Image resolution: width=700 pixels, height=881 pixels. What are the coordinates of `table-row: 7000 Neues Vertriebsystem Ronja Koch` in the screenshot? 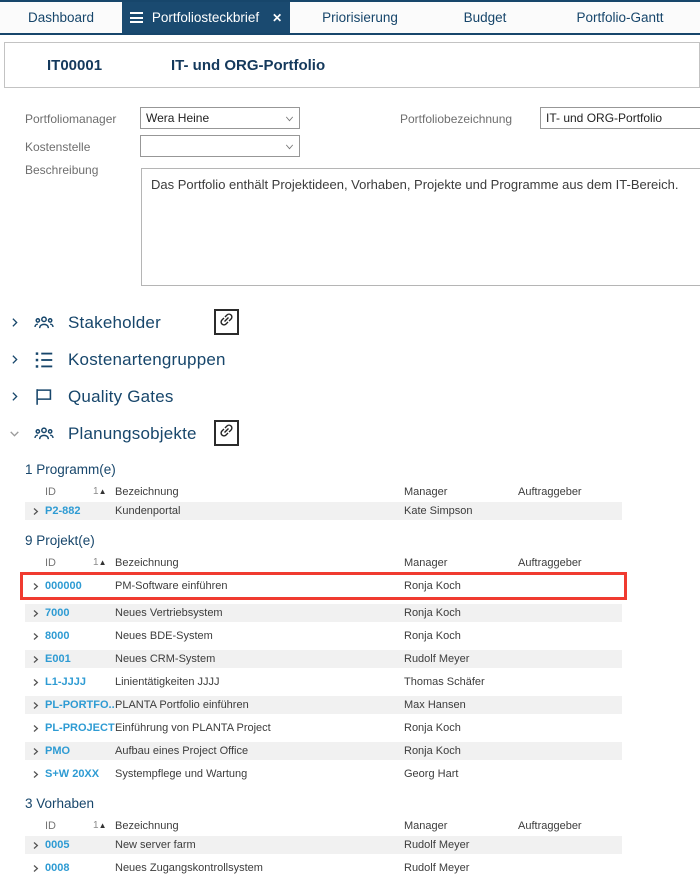 It's located at (323, 613).